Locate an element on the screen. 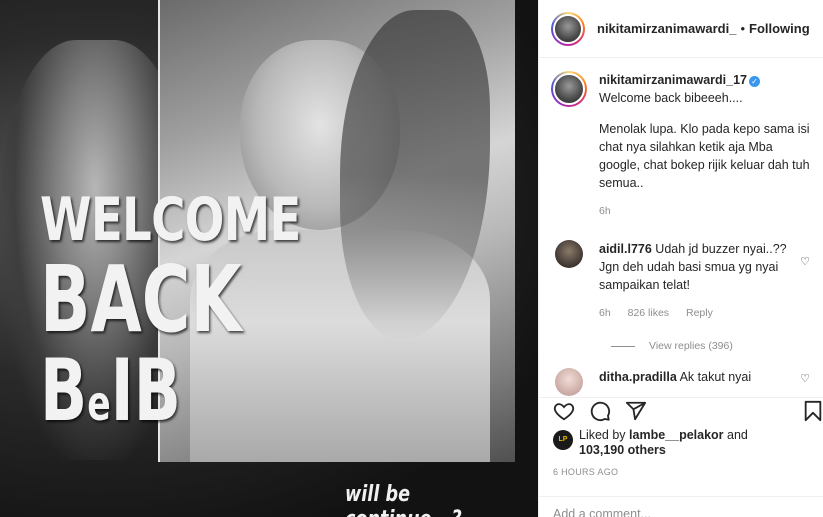 This screenshot has width=823, height=517. caption-avatar is located at coordinates (569, 89).